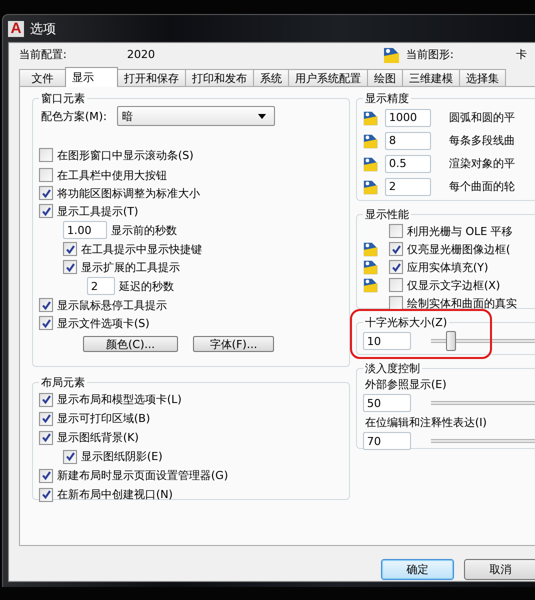 The image size is (535, 600). I want to click on input-field: 1.00, so click(85, 230).